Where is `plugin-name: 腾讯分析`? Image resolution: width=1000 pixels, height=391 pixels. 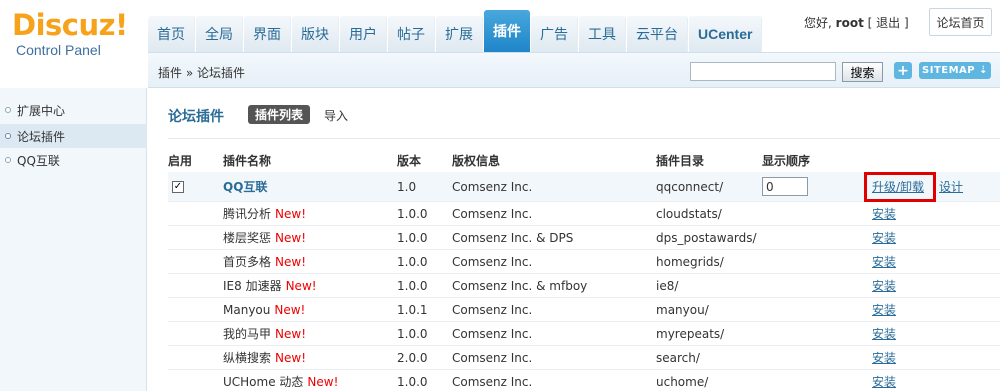
plugin-name: 腾讯分析 is located at coordinates (247, 214).